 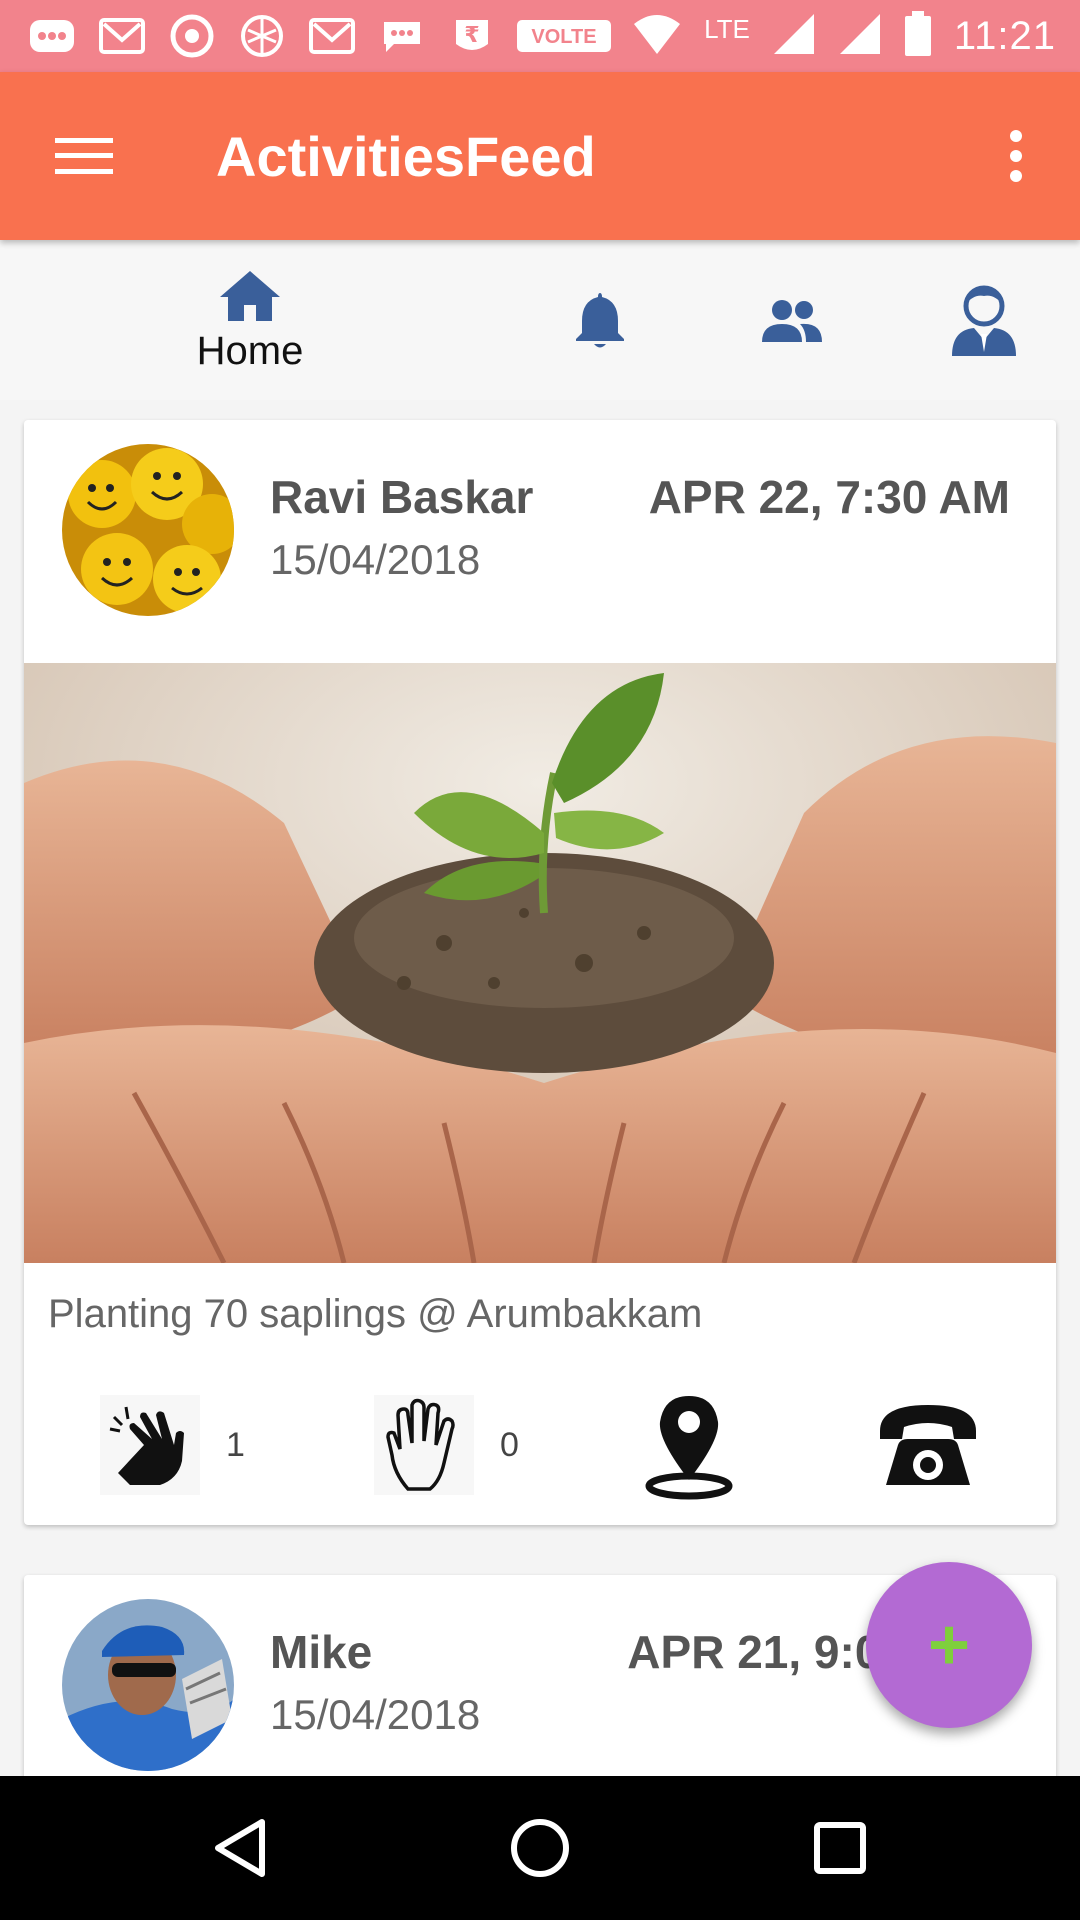 What do you see at coordinates (321, 1652) in the screenshot?
I see `post-author: Mike` at bounding box center [321, 1652].